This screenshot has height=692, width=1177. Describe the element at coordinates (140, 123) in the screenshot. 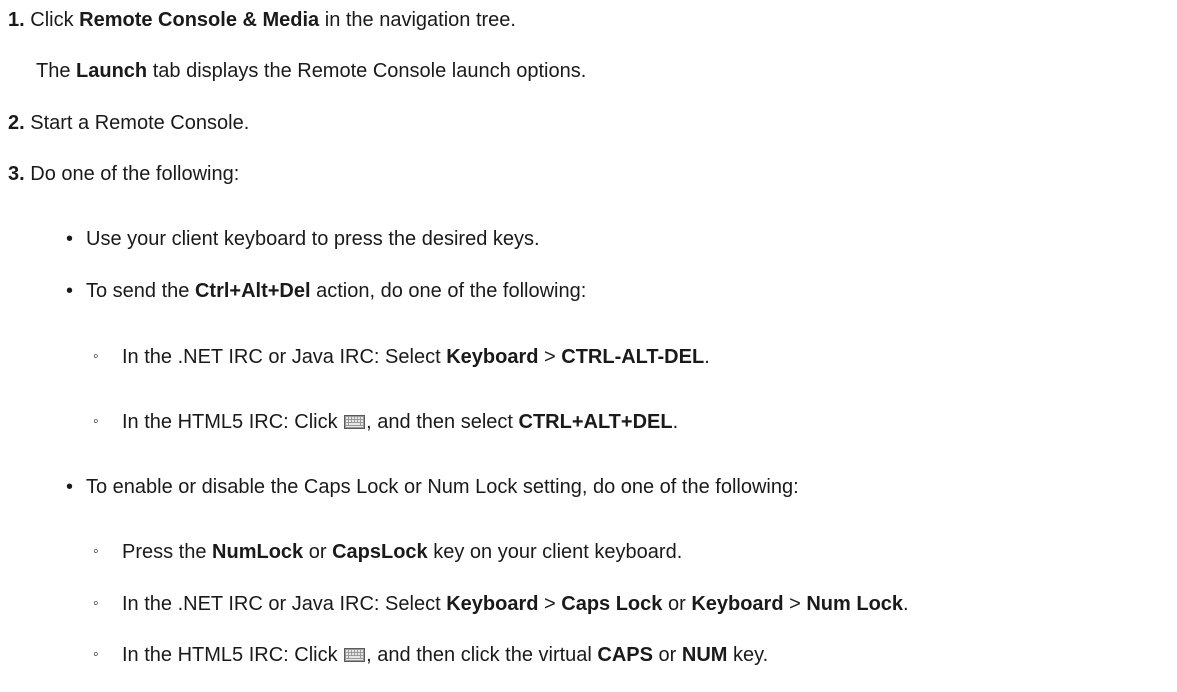

I see `step-text: Start a Remote Console.` at that location.